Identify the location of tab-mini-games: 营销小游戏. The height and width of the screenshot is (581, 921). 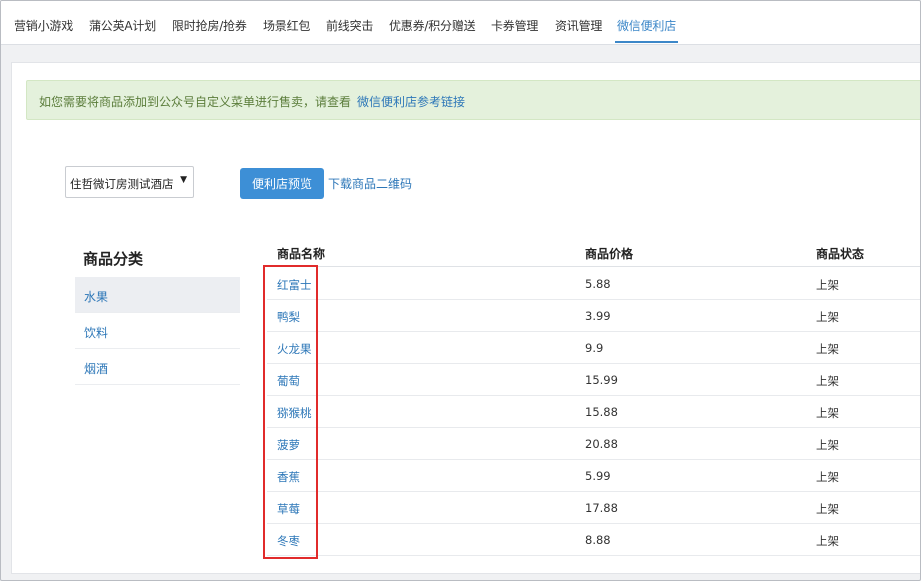
(43, 25).